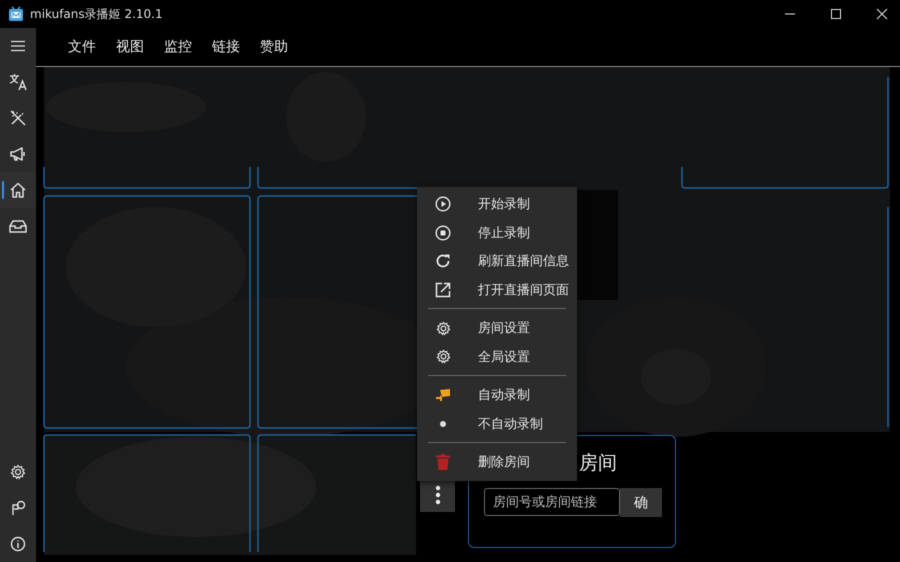 The image size is (900, 562). What do you see at coordinates (443, 204) in the screenshot?
I see `play-circle-icon` at bounding box center [443, 204].